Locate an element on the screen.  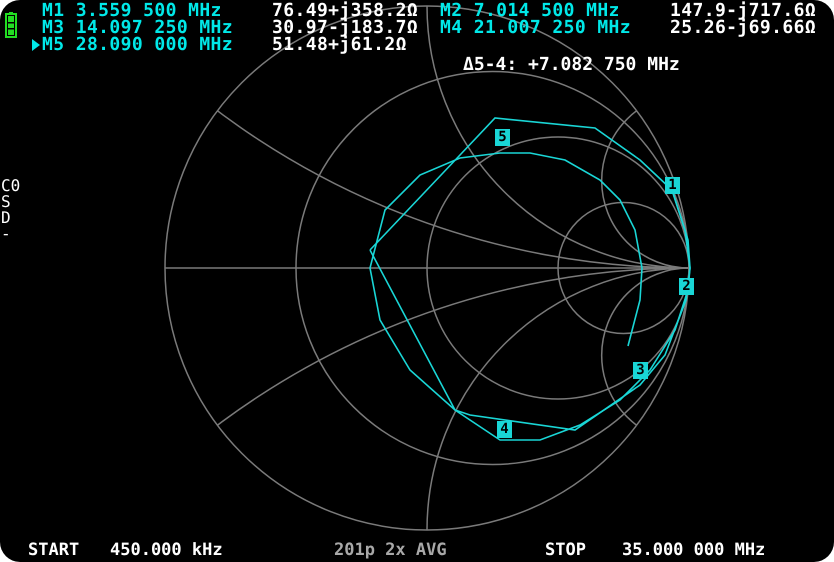
chart-marker-flag: 3 is located at coordinates (640, 370).